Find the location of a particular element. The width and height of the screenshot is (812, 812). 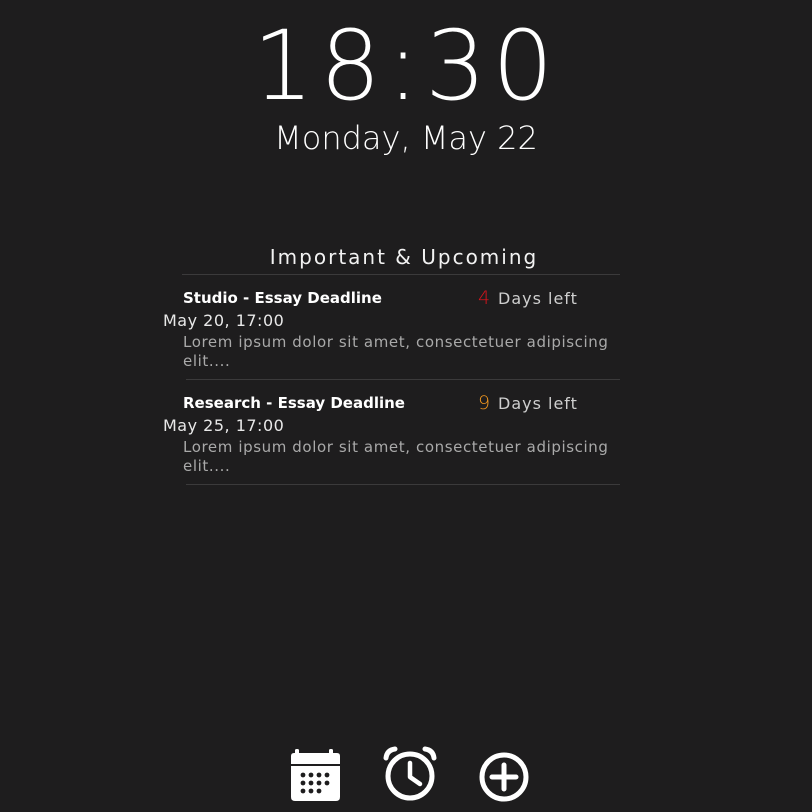

clock-time: 18:30 is located at coordinates (406, 66).